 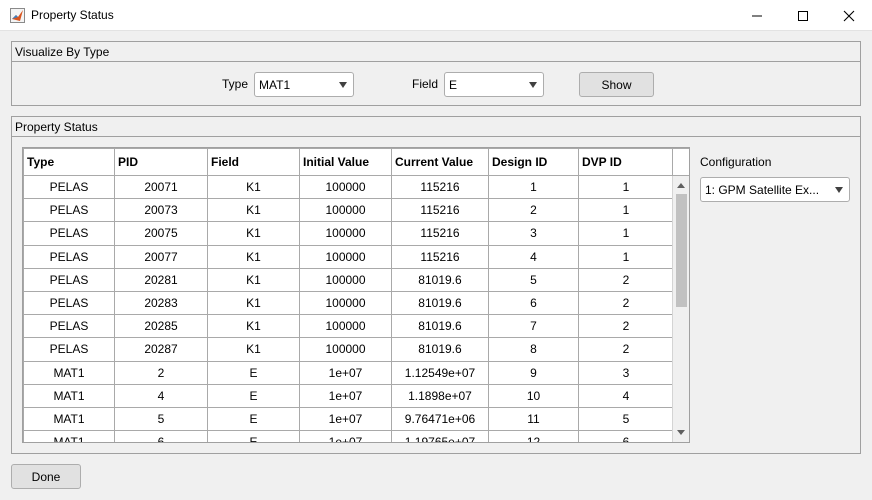 I want to click on cell-design-id: 11, so click(x=533, y=419).